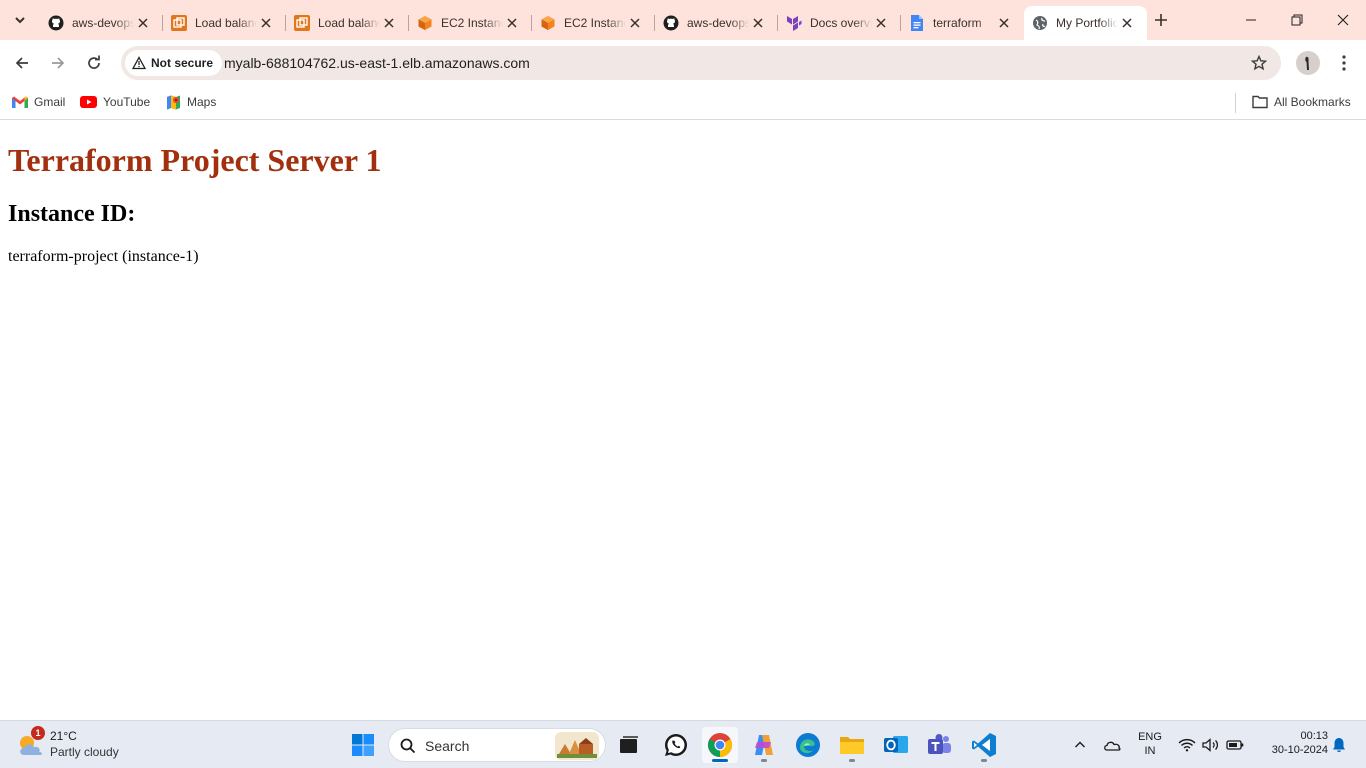 The height and width of the screenshot is (768, 1366). Describe the element at coordinates (224, 23) in the screenshot. I see `tab-load-balancers-1: Load balancers` at that location.